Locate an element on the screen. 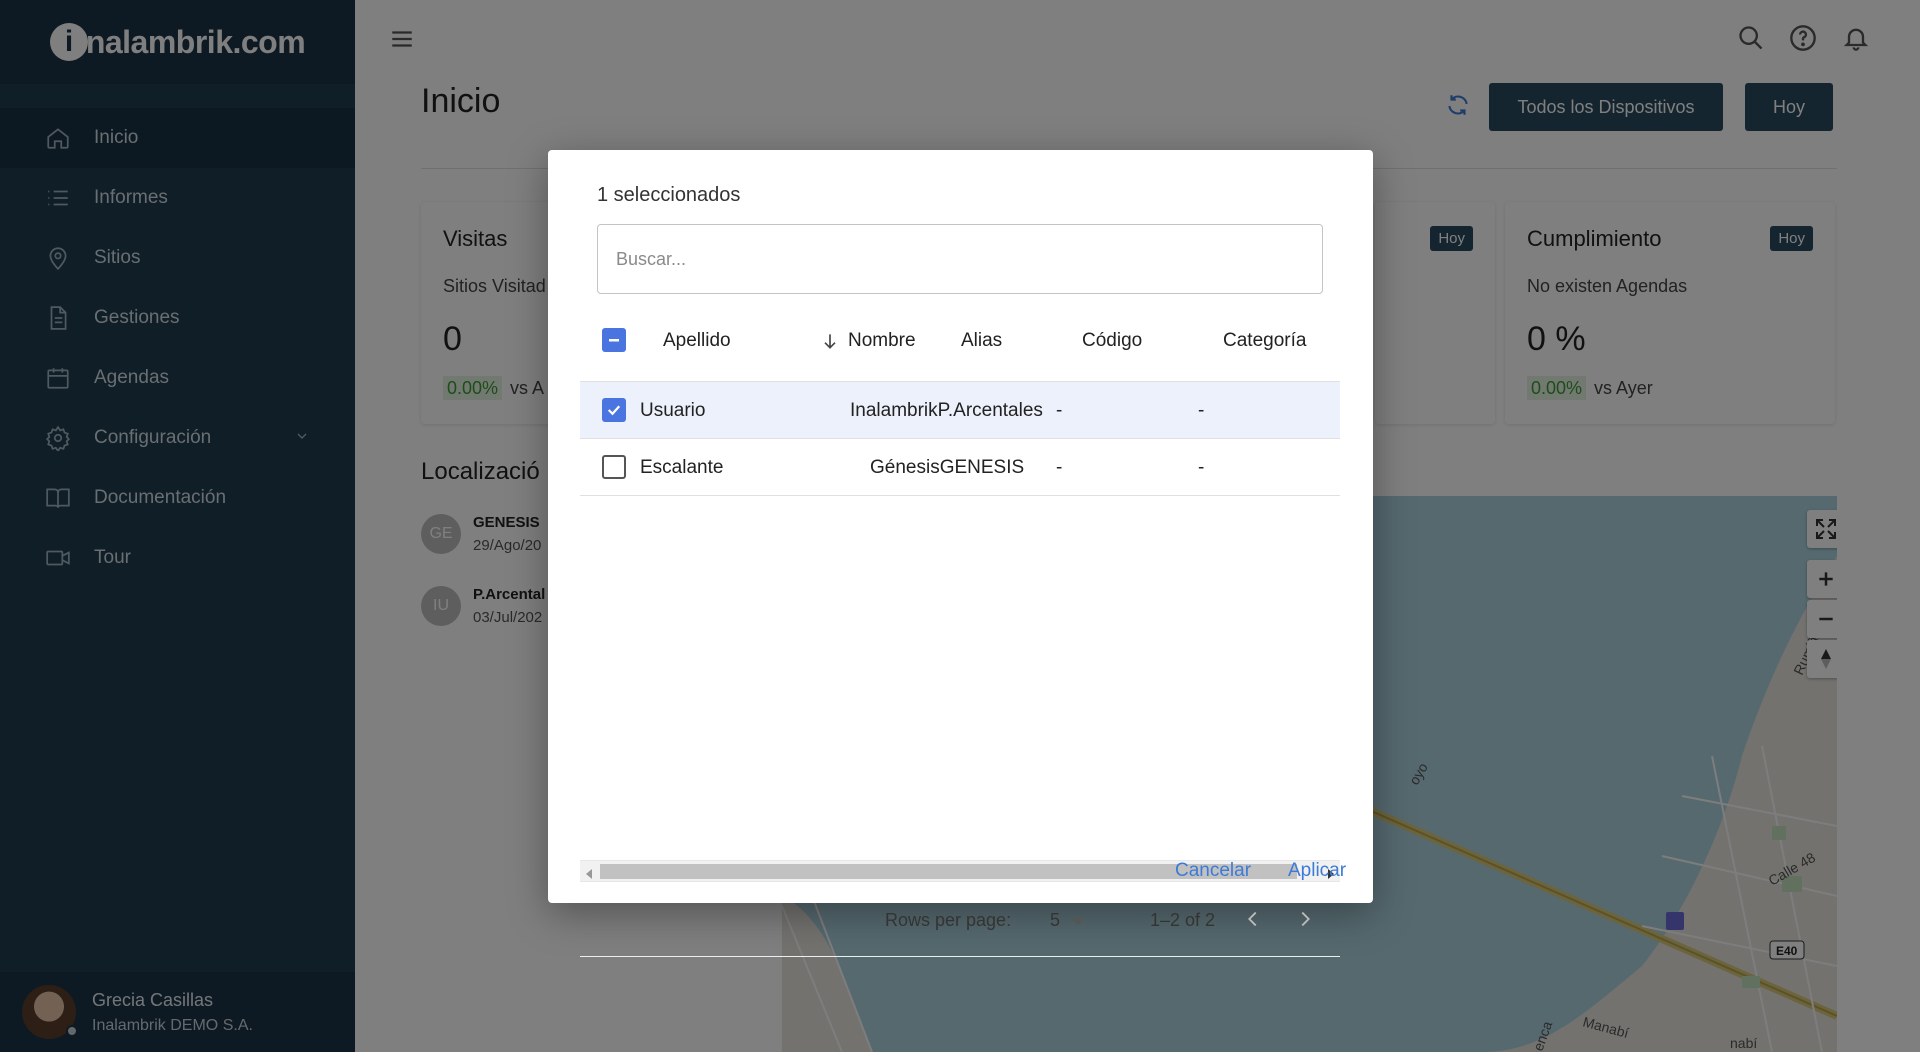  next-page-icon is located at coordinates (1305, 921).